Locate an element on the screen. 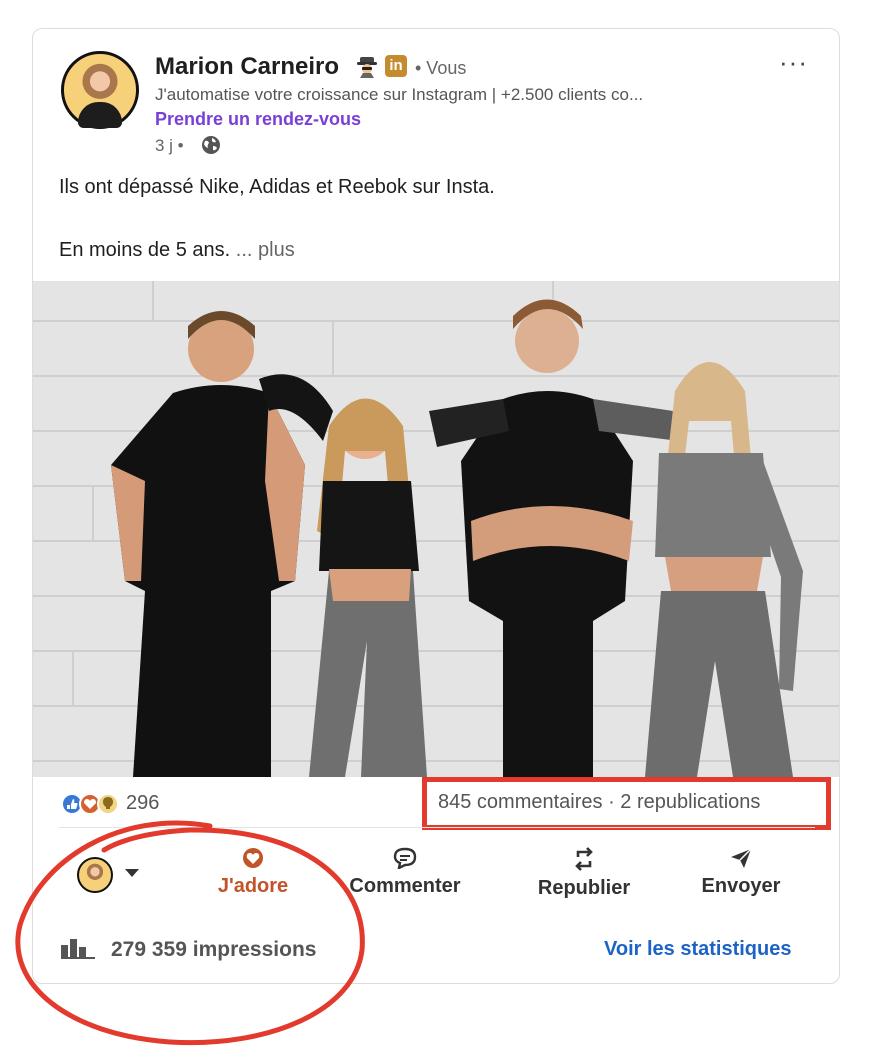 This screenshot has width=884, height=1062. reactions-count: 296 is located at coordinates (142, 803).